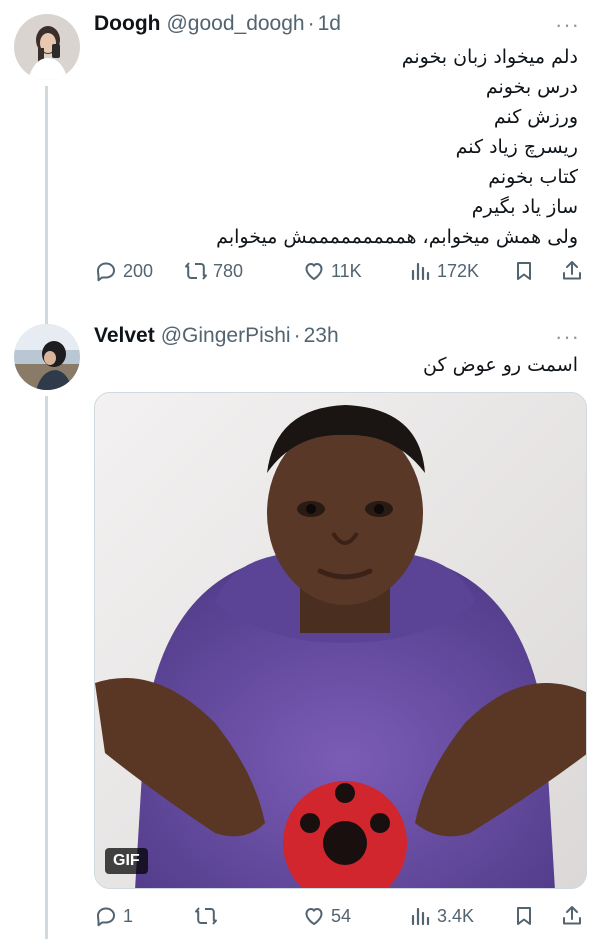  I want to click on retweet-button: 780, so click(213, 271).